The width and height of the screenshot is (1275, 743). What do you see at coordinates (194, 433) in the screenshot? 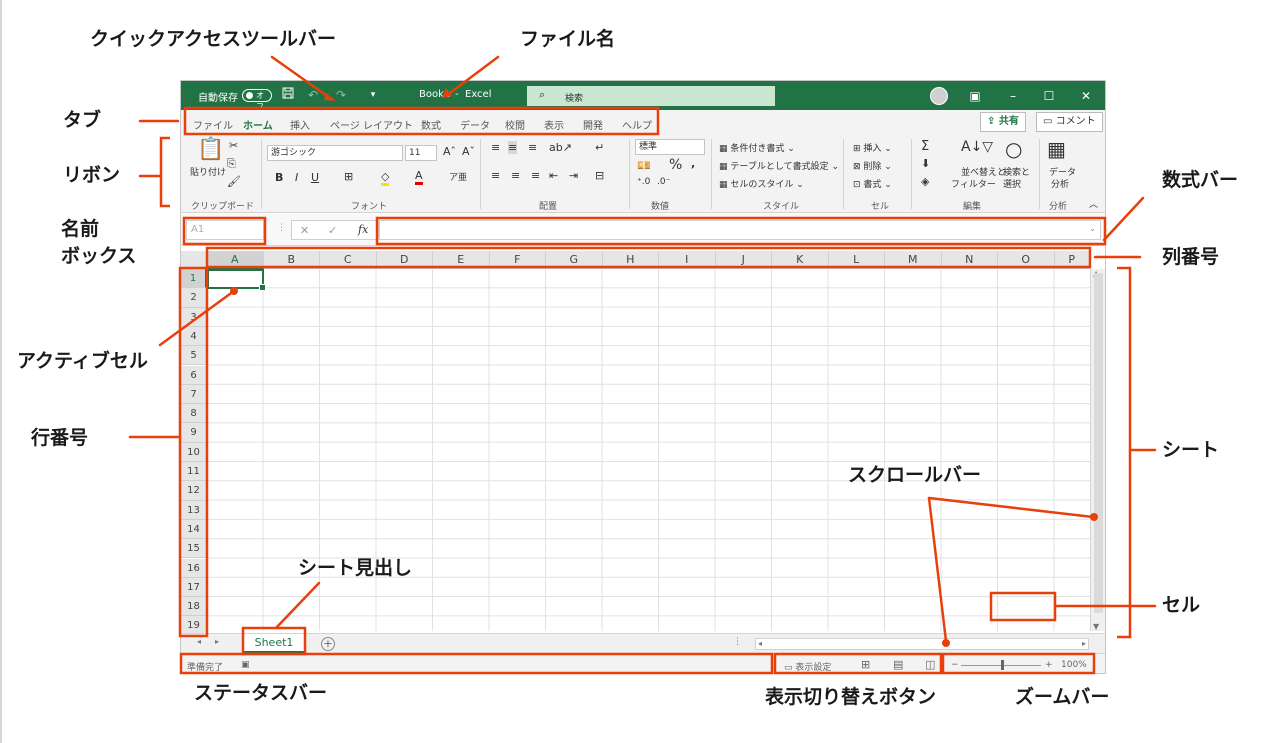
I see `row-header: 9` at bounding box center [194, 433].